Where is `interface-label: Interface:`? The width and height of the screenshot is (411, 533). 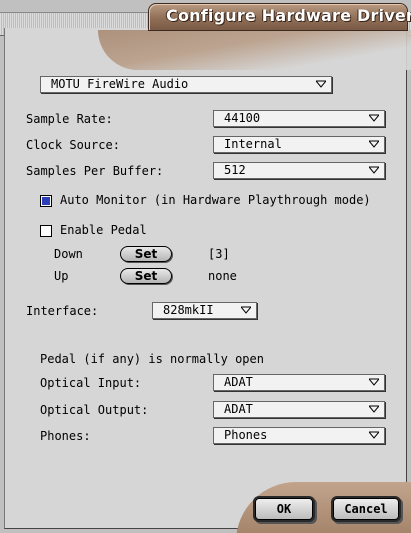
interface-label: Interface: is located at coordinates (62, 311).